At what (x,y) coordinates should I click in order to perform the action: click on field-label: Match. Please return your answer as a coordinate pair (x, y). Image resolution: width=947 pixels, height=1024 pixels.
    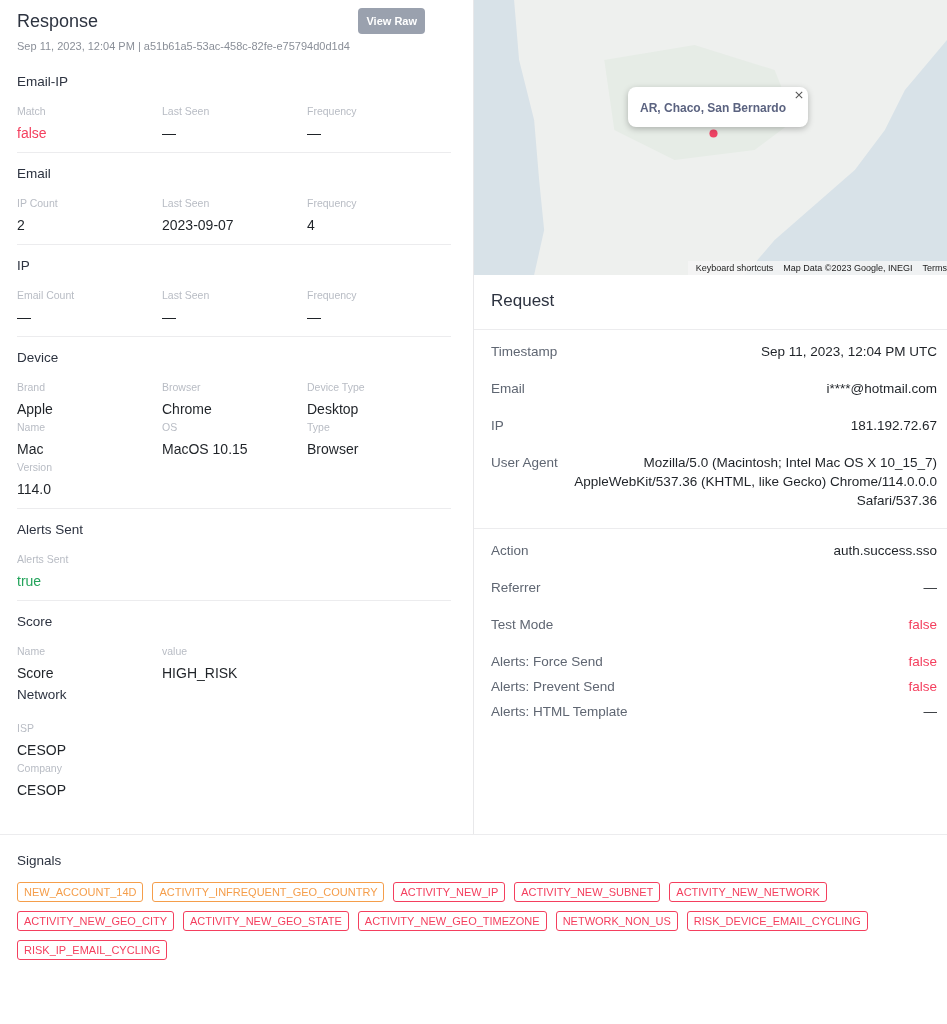
    Looking at the image, I should click on (32, 111).